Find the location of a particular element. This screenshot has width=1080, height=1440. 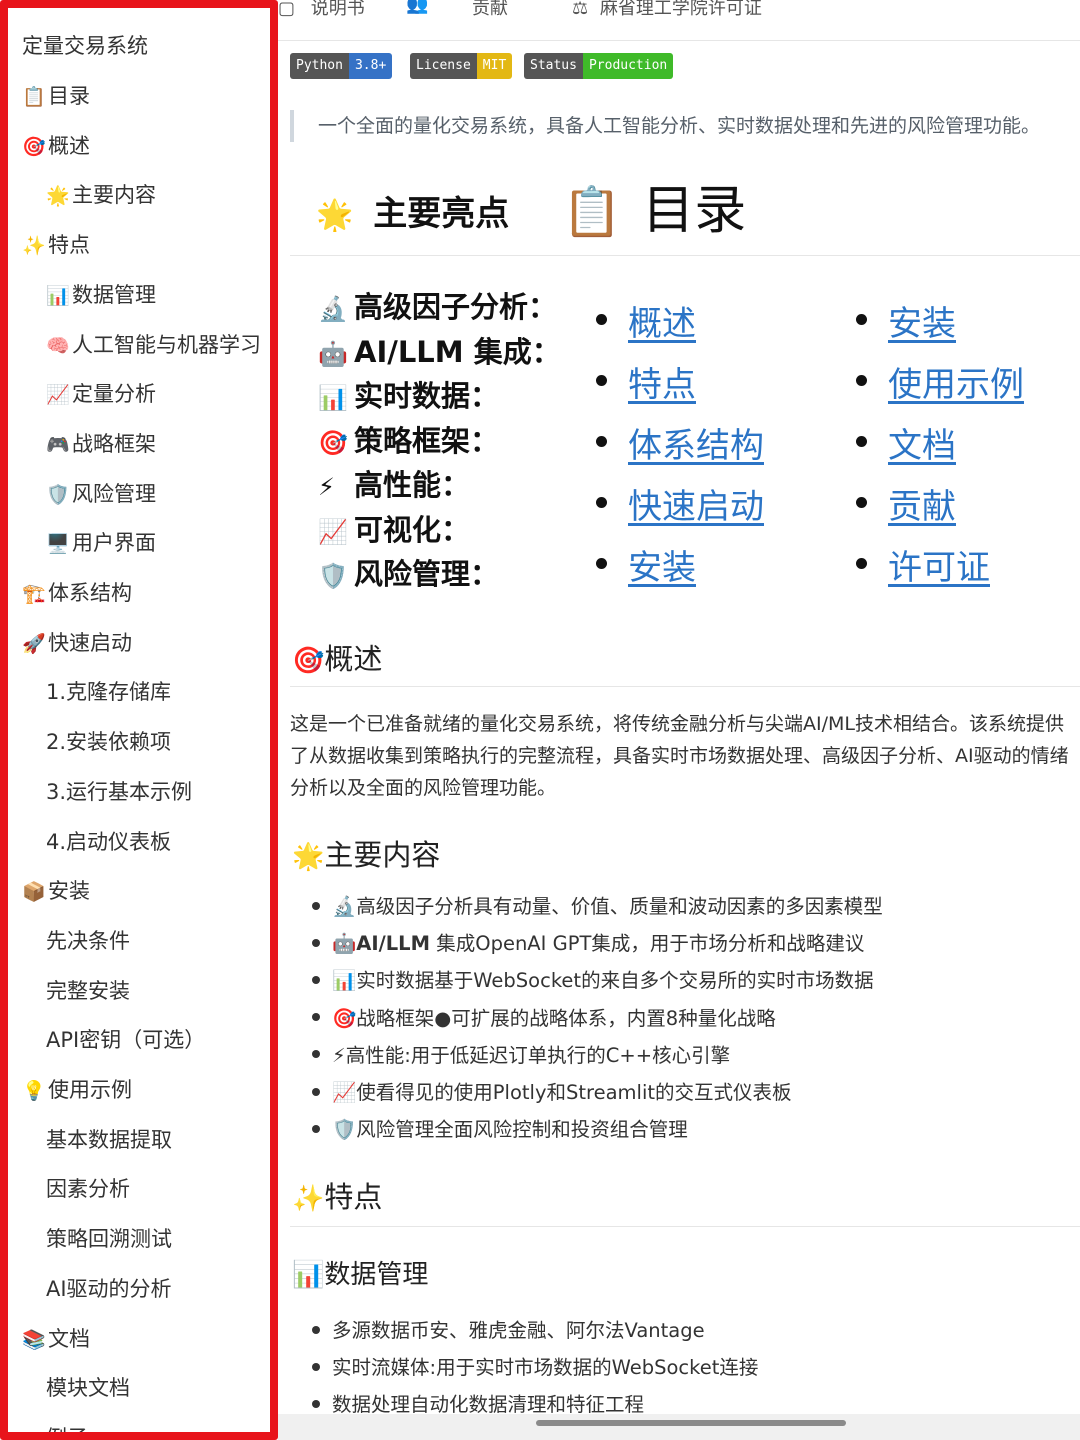

sidebar-item-icon: 🎯 is located at coordinates (34, 146).